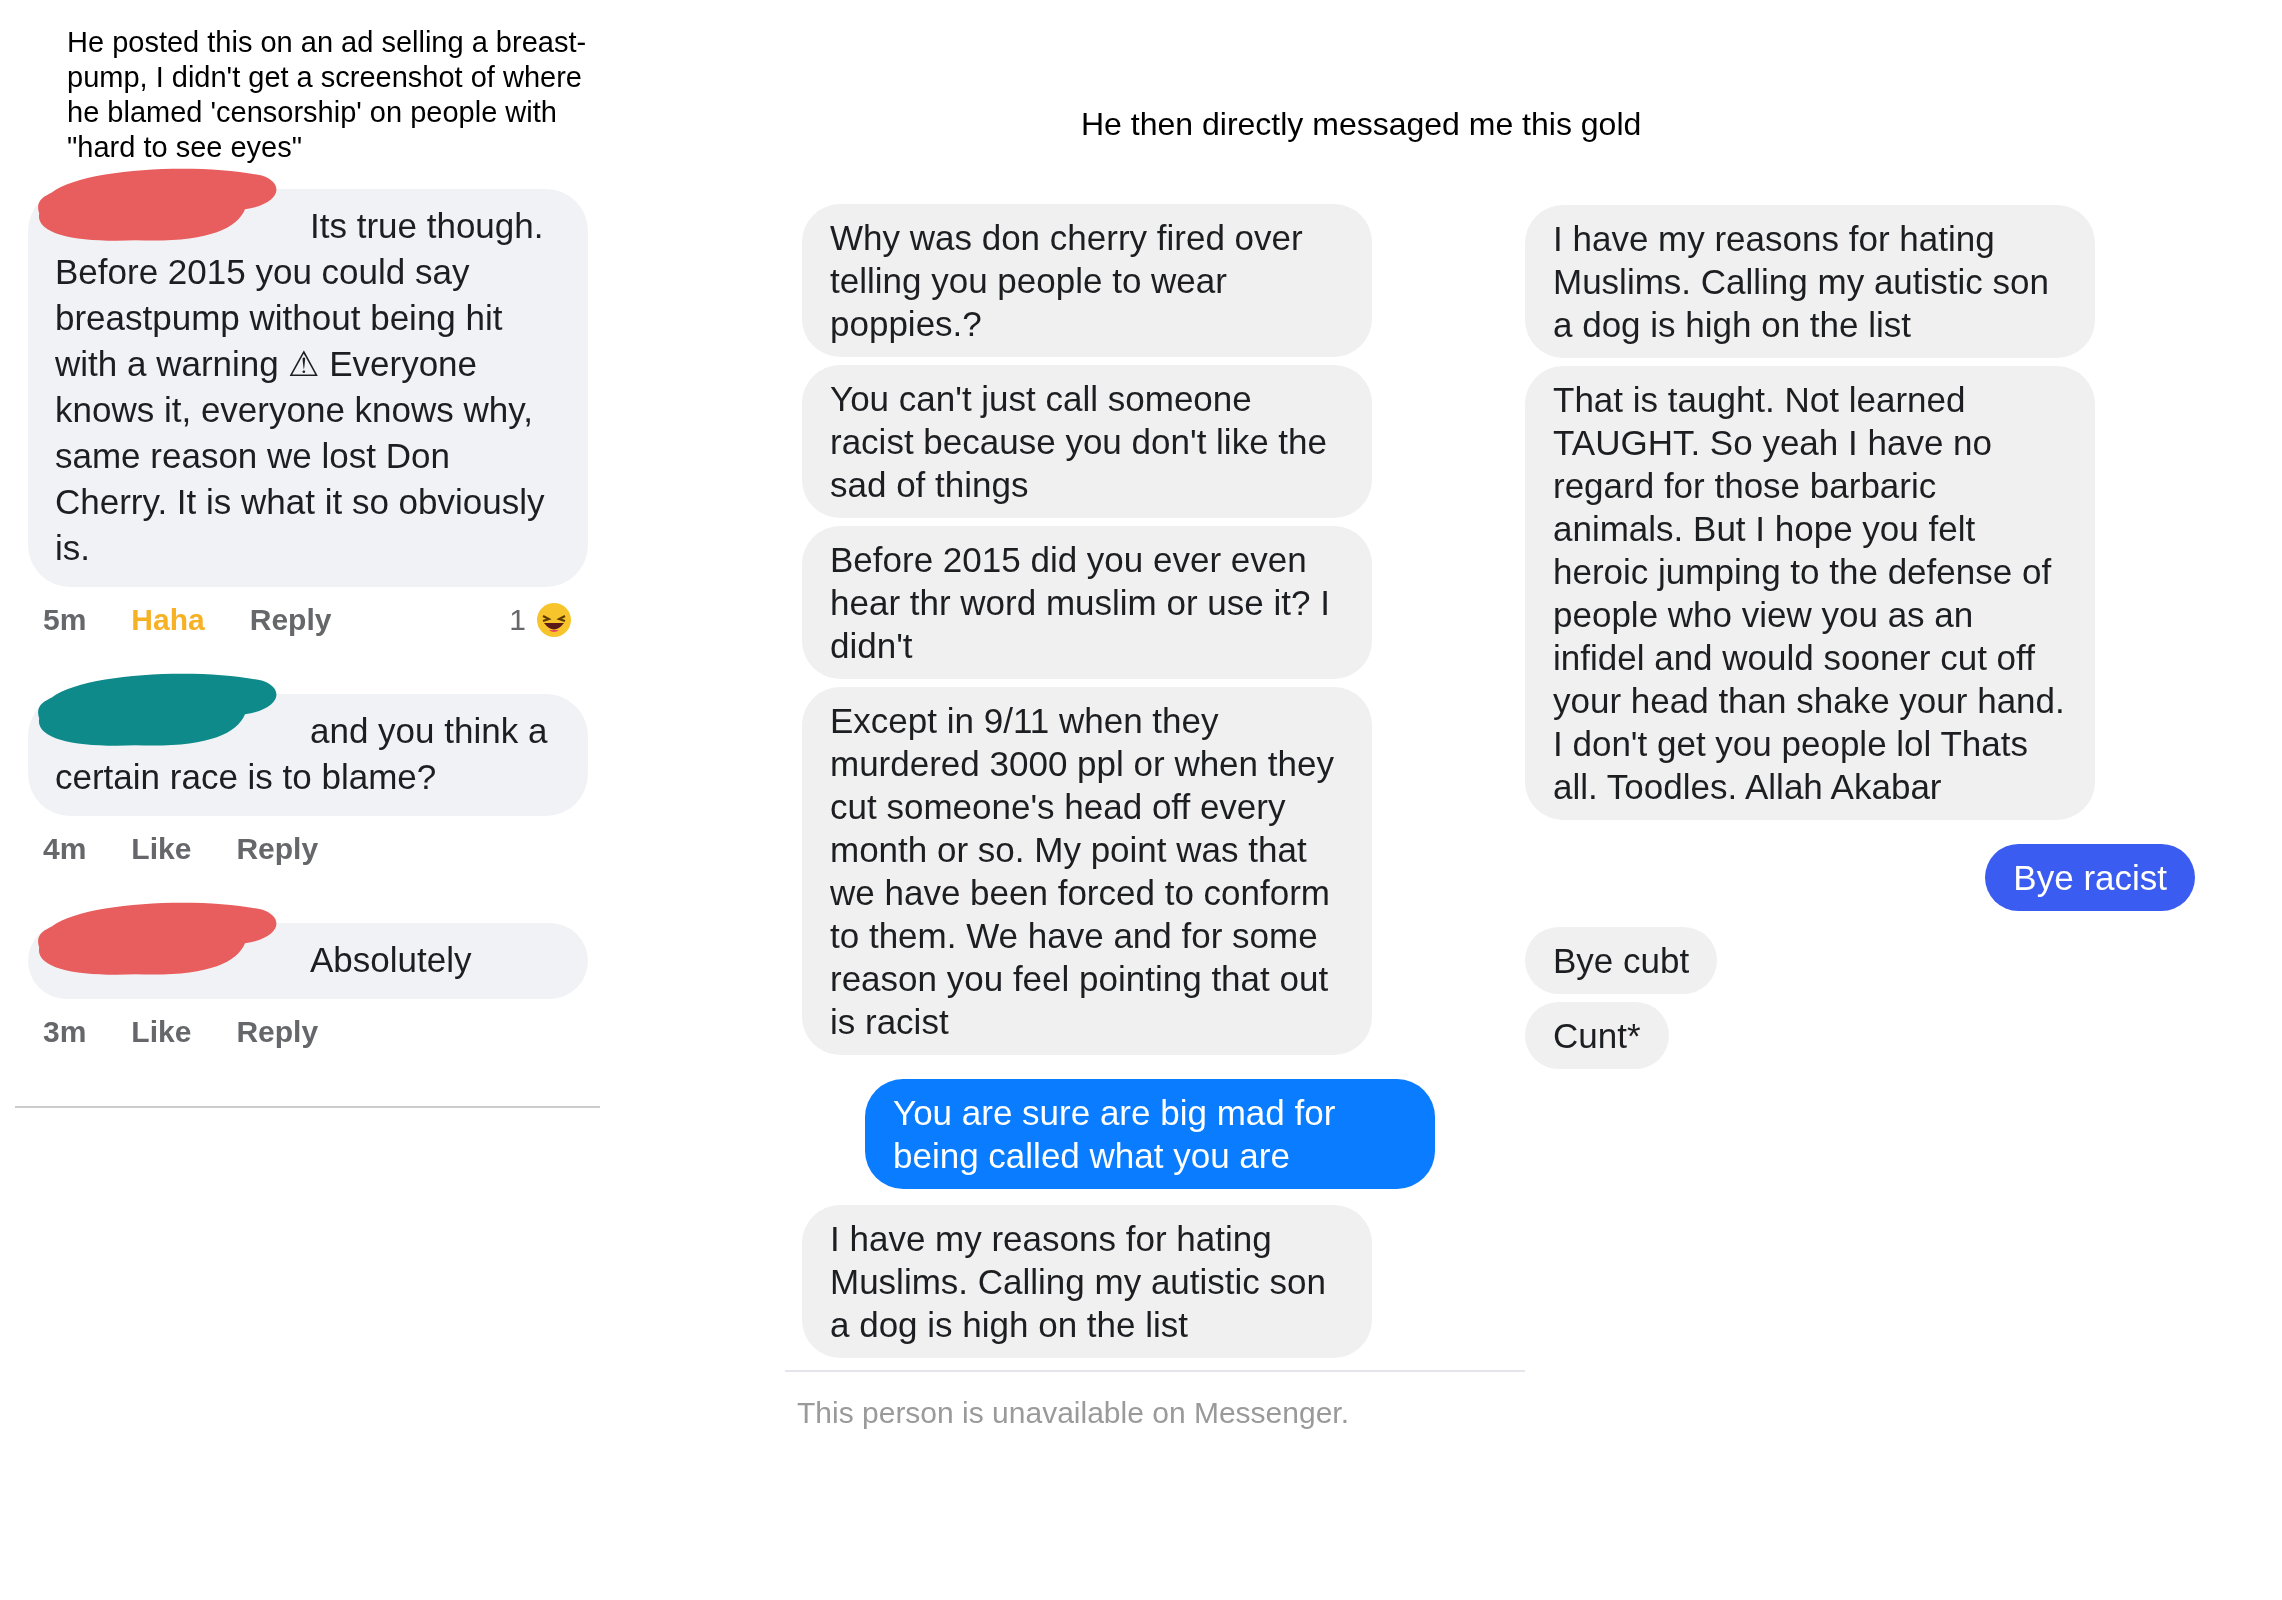 This screenshot has height=1600, width=2282. What do you see at coordinates (65, 1032) in the screenshot?
I see `comment-time: 3m` at bounding box center [65, 1032].